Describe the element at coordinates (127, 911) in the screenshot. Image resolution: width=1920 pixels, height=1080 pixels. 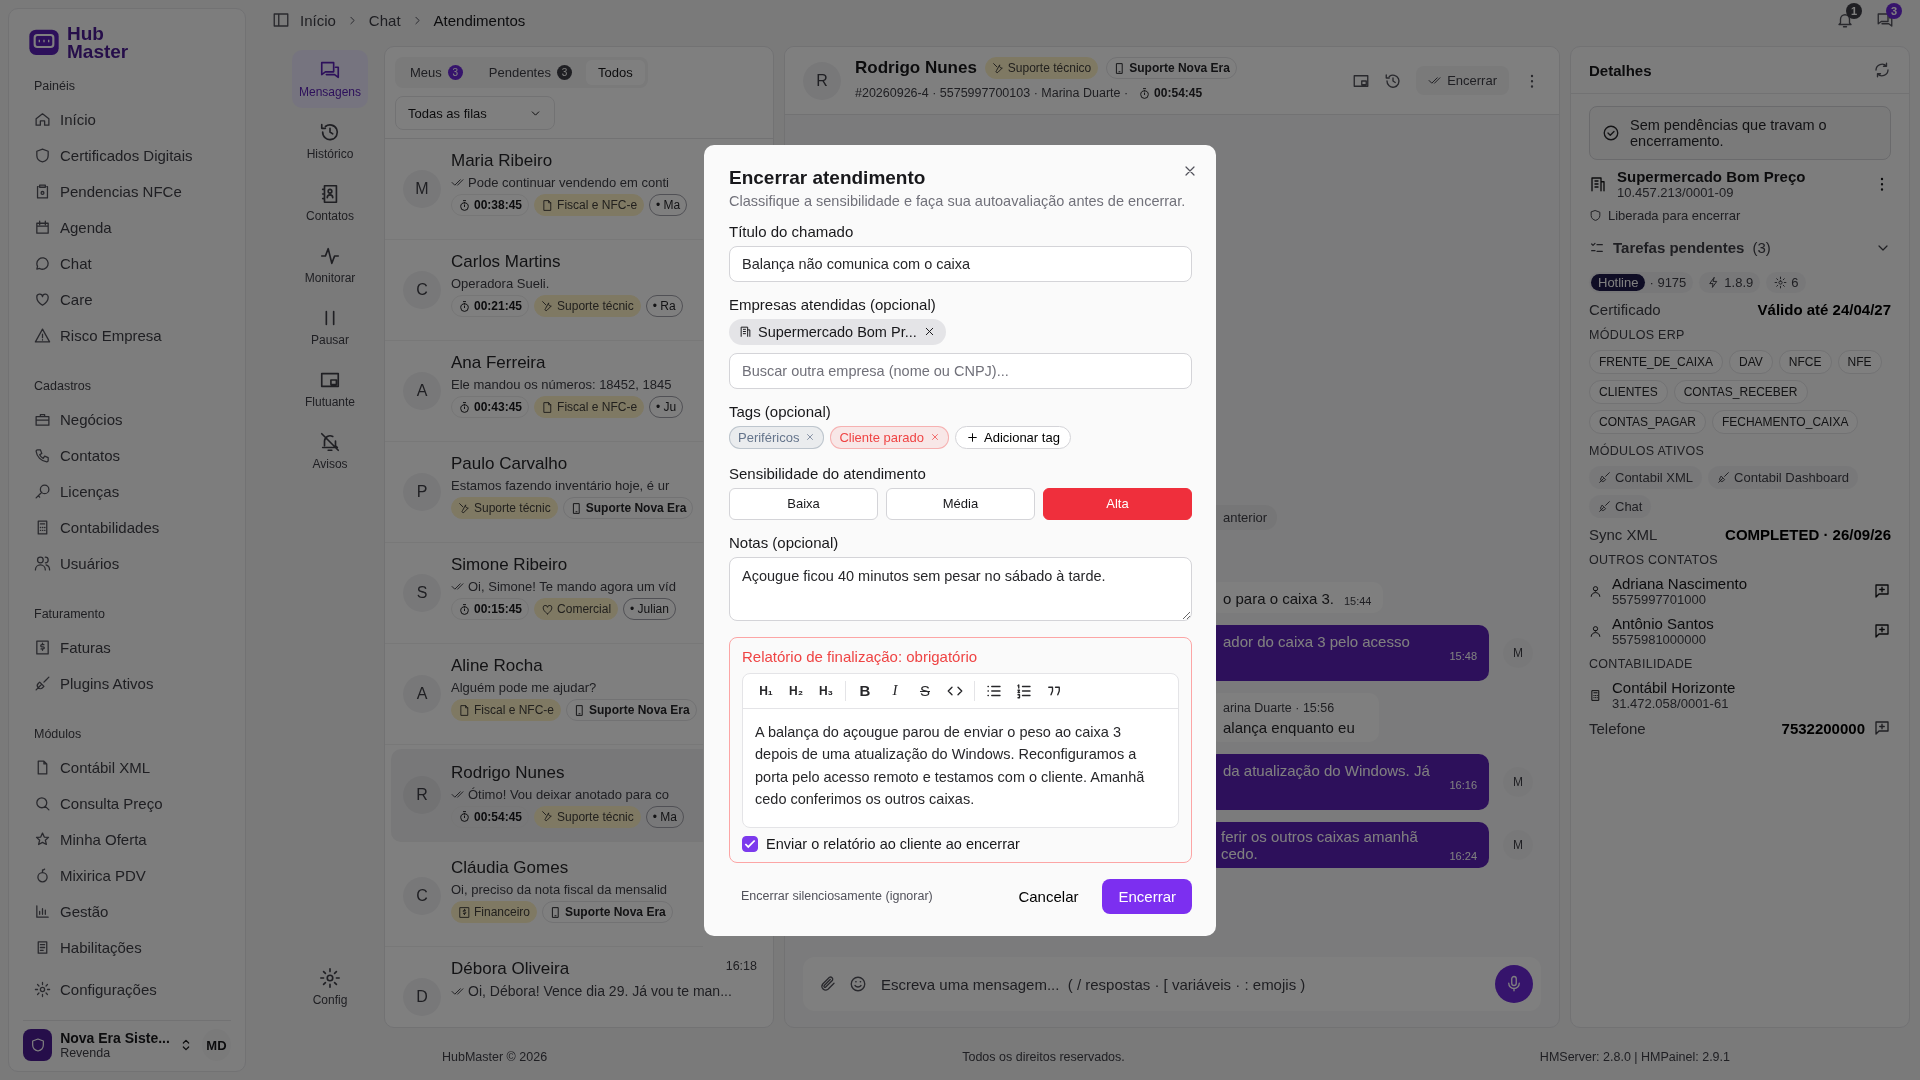
I see `sidebar-item: Gestão` at that location.